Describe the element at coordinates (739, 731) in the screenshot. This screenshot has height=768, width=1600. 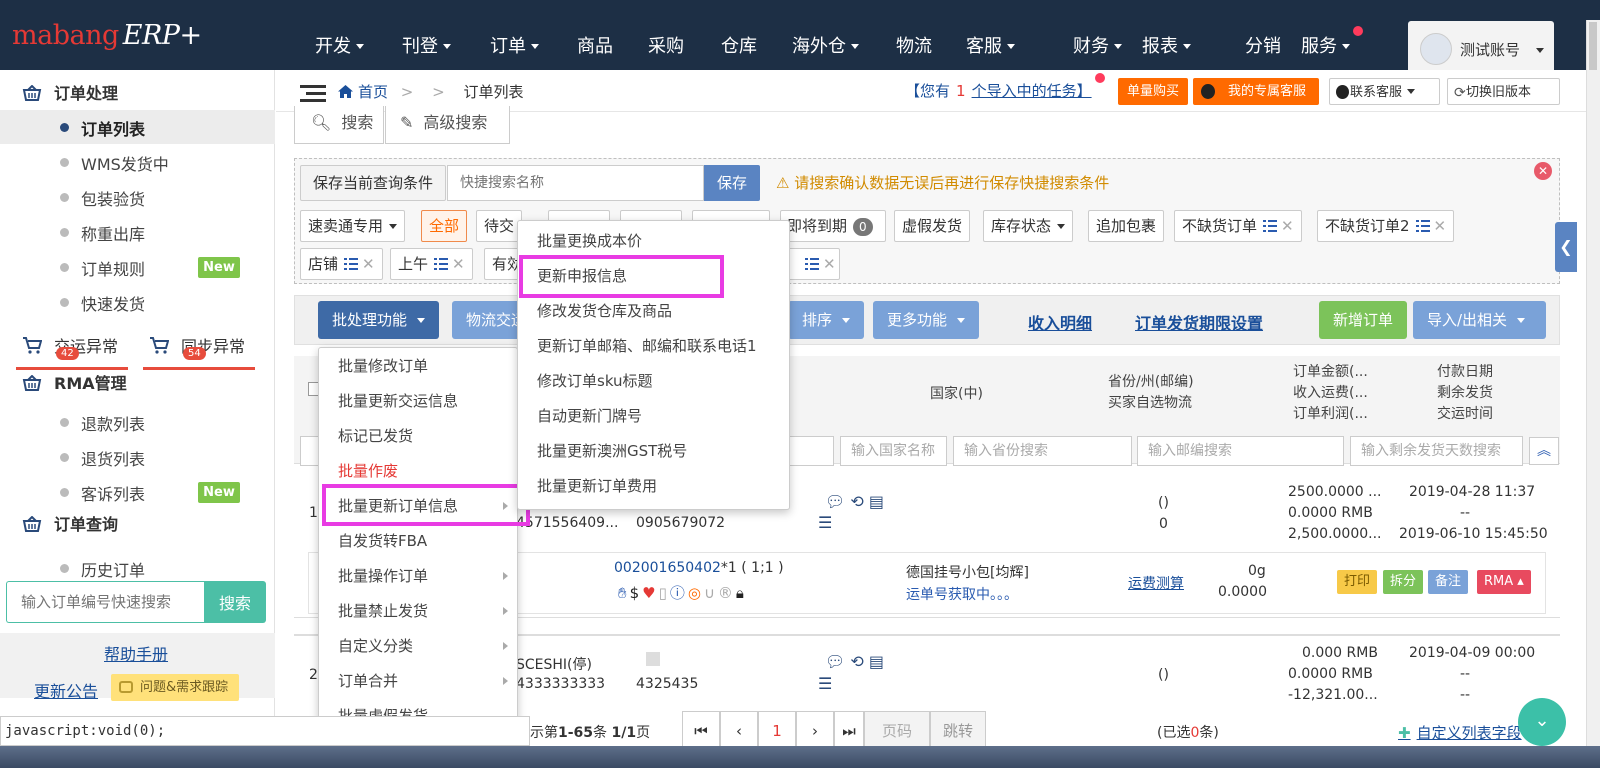
I see `prev-page-button: ‹` at that location.